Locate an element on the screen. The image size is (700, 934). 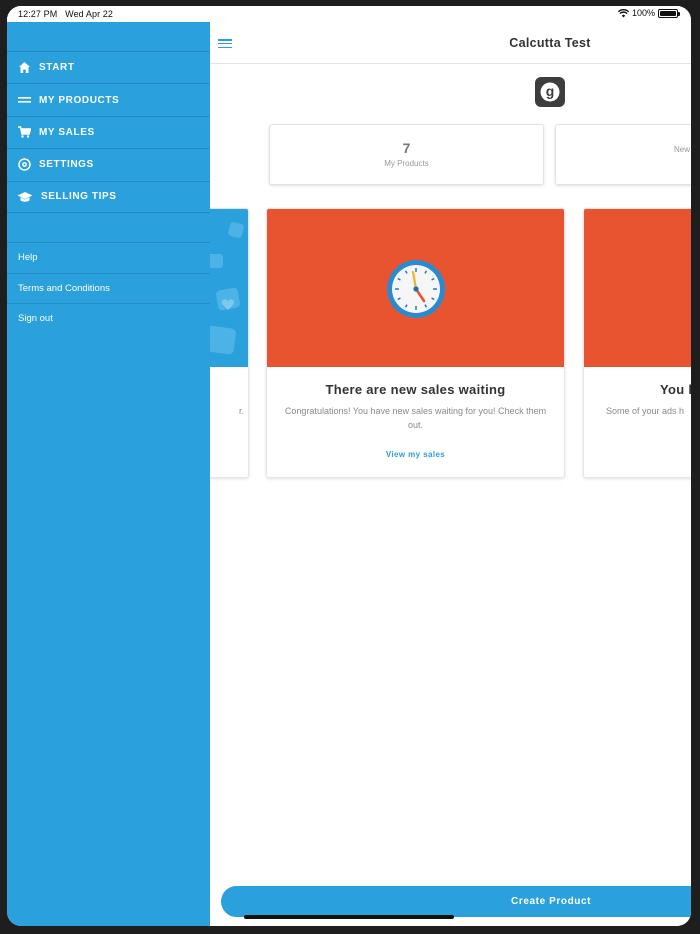
home-icon is located at coordinates (24, 68).